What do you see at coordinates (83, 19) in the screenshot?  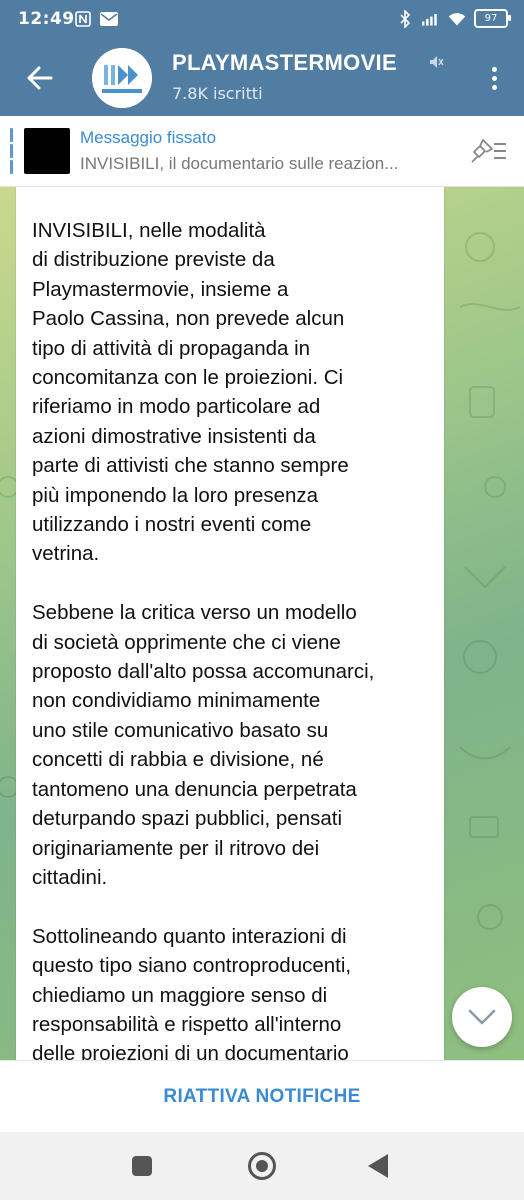 I see `nfc-icon` at bounding box center [83, 19].